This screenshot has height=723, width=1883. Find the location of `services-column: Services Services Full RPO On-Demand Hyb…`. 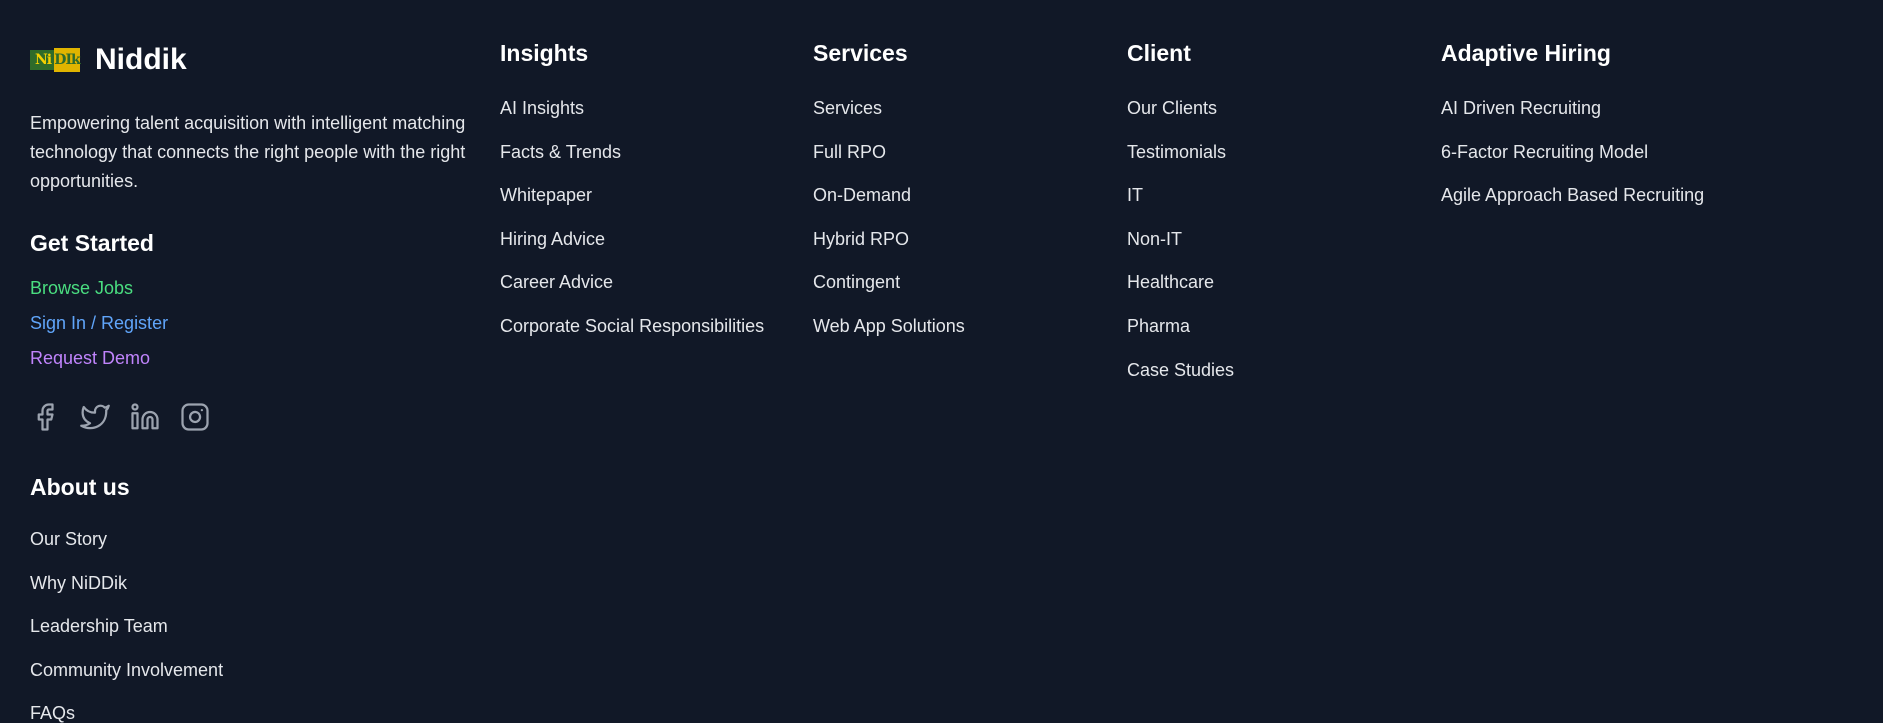

services-column: Services Services Full RPO On-Demand Hyb… is located at coordinates (889, 193).